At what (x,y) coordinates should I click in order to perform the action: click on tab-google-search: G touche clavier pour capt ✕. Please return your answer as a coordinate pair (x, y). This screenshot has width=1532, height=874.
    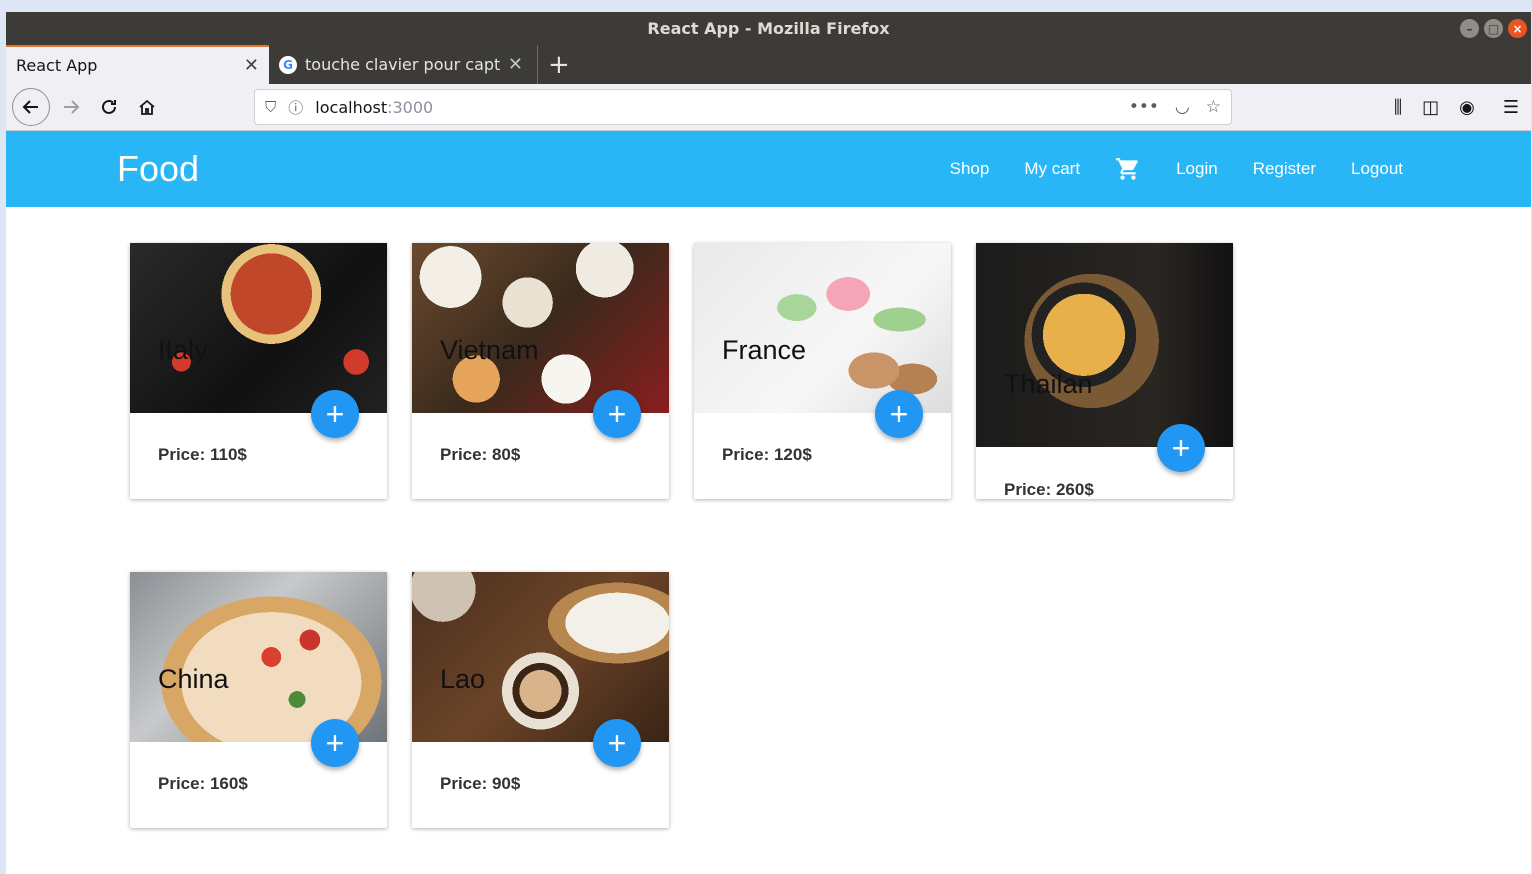
    Looking at the image, I should click on (401, 64).